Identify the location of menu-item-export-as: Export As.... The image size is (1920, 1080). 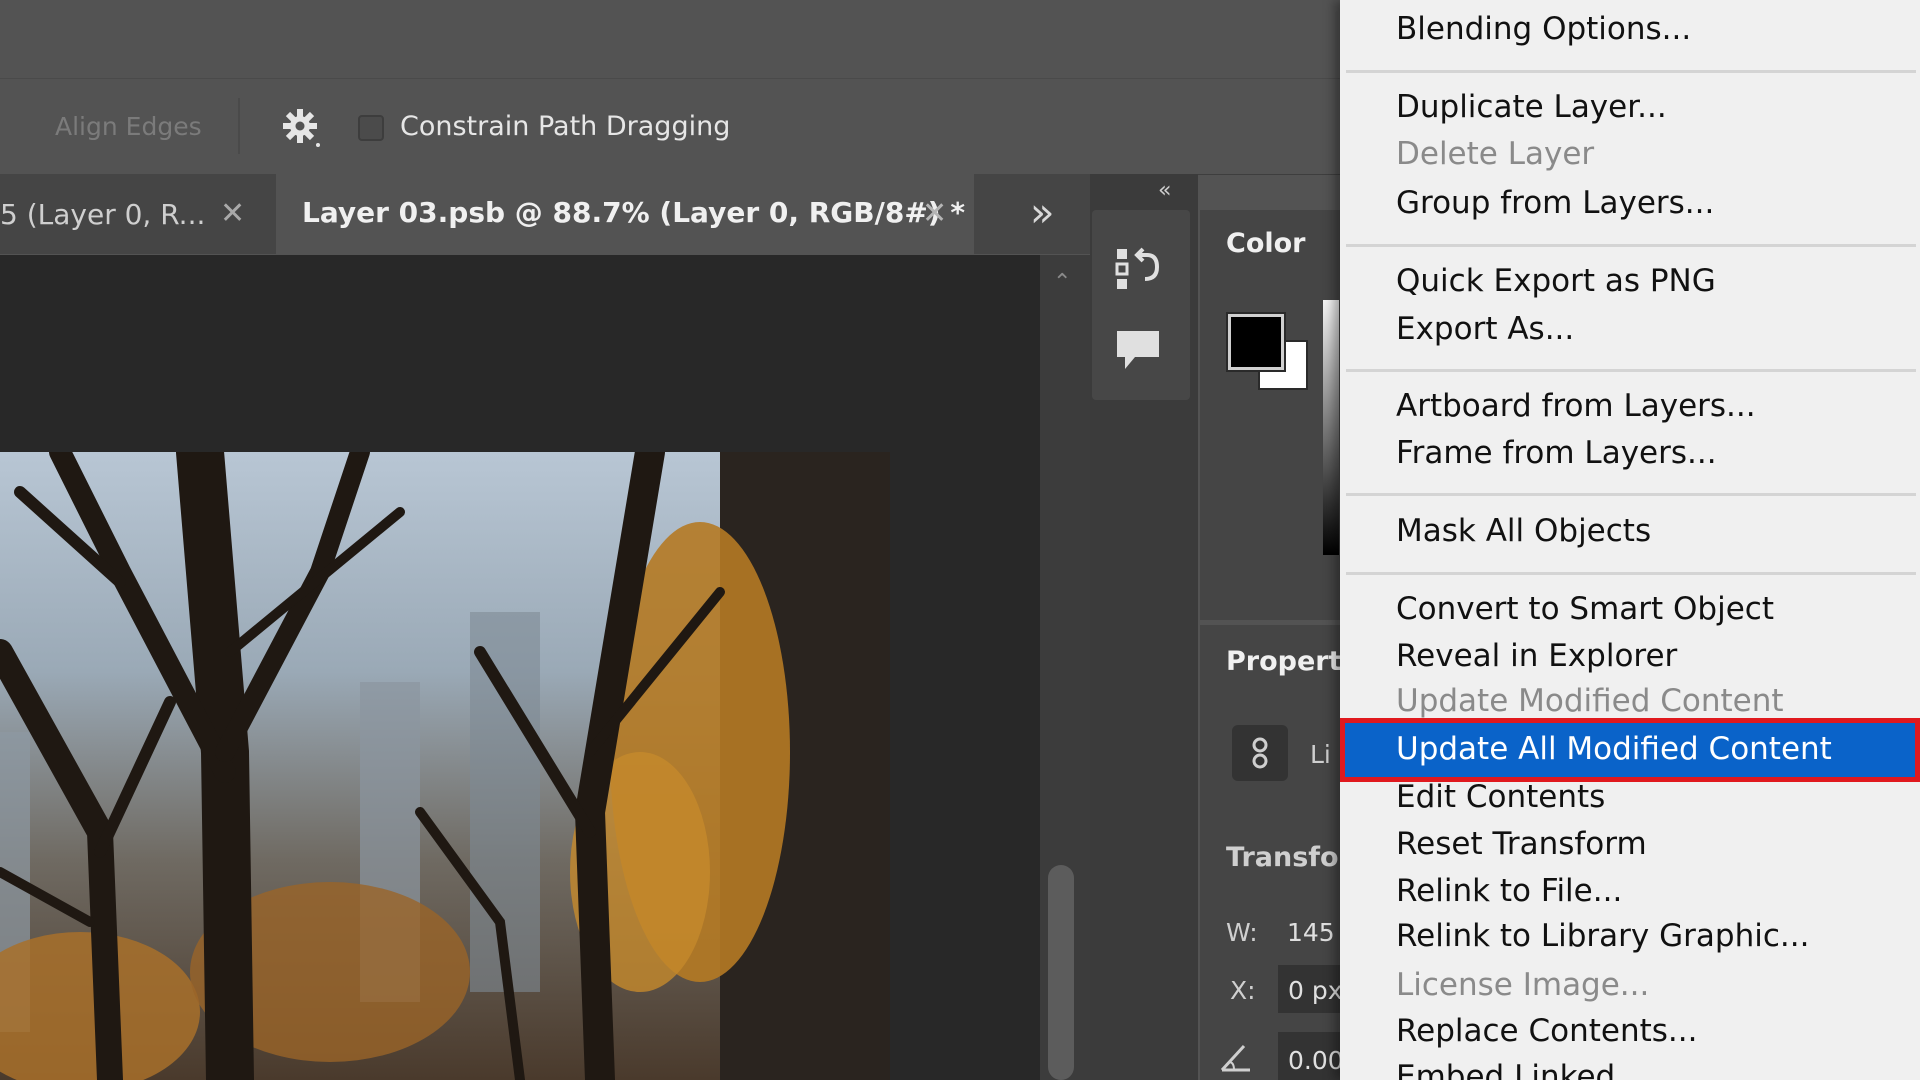
(1485, 329).